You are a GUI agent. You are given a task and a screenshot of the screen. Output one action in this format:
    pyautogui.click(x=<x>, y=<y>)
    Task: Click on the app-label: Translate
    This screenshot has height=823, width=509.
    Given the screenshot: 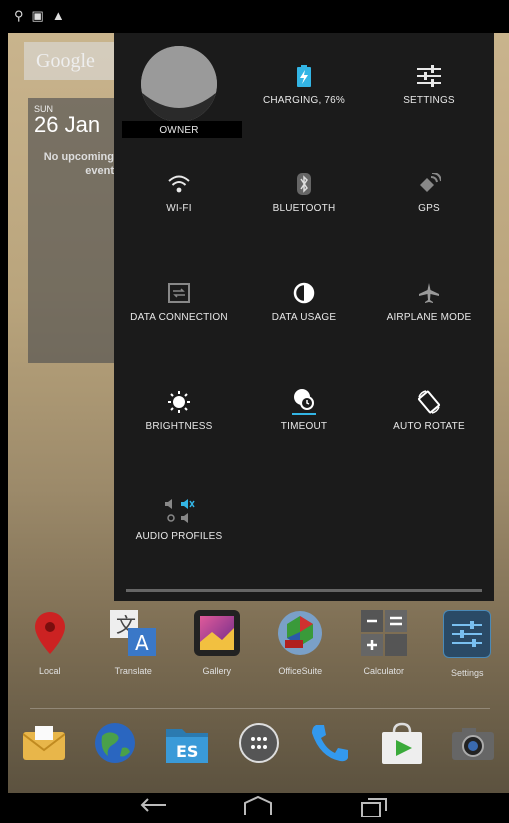 What is the action you would take?
    pyautogui.click(x=134, y=671)
    